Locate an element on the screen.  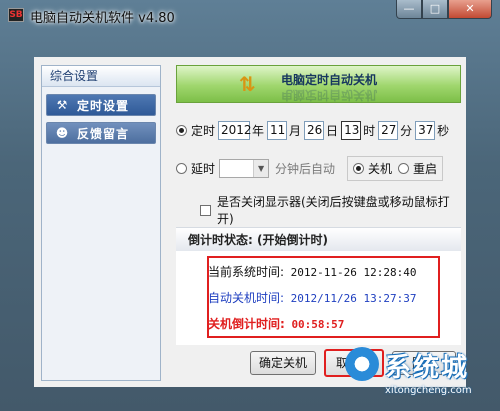
monitor-row: 是否关闭显示器(关闭后按键盘或移动鼠标打开) is located at coordinates (333, 210).